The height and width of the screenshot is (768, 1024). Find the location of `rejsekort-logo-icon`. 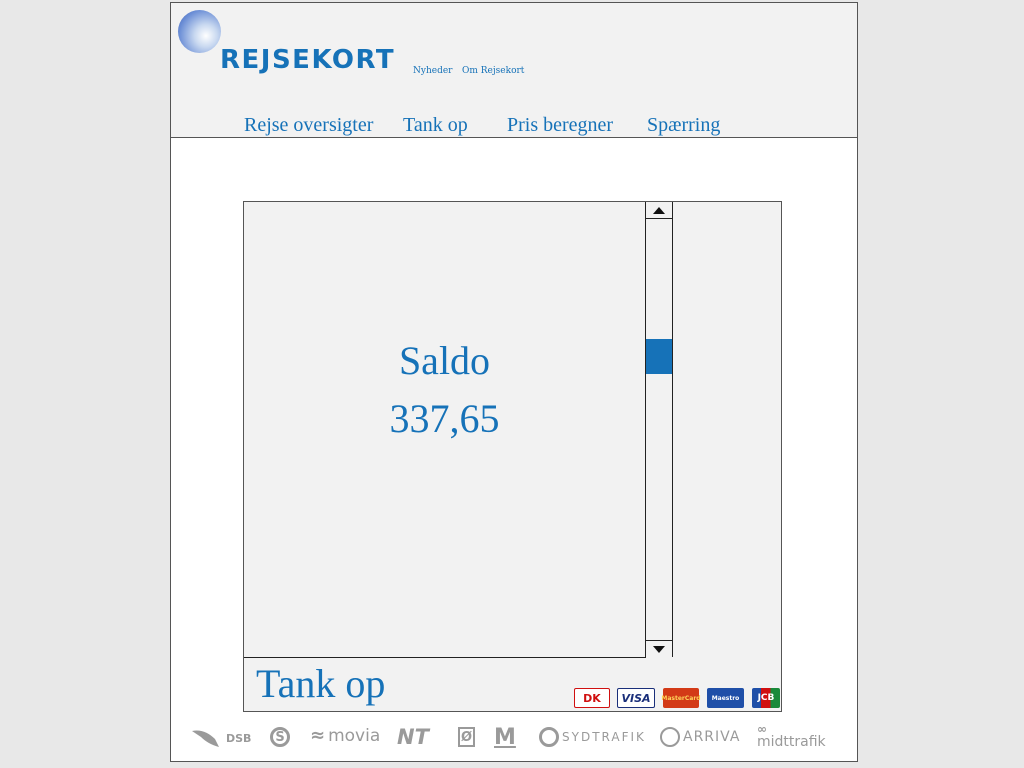

rejsekort-logo-icon is located at coordinates (199, 31).